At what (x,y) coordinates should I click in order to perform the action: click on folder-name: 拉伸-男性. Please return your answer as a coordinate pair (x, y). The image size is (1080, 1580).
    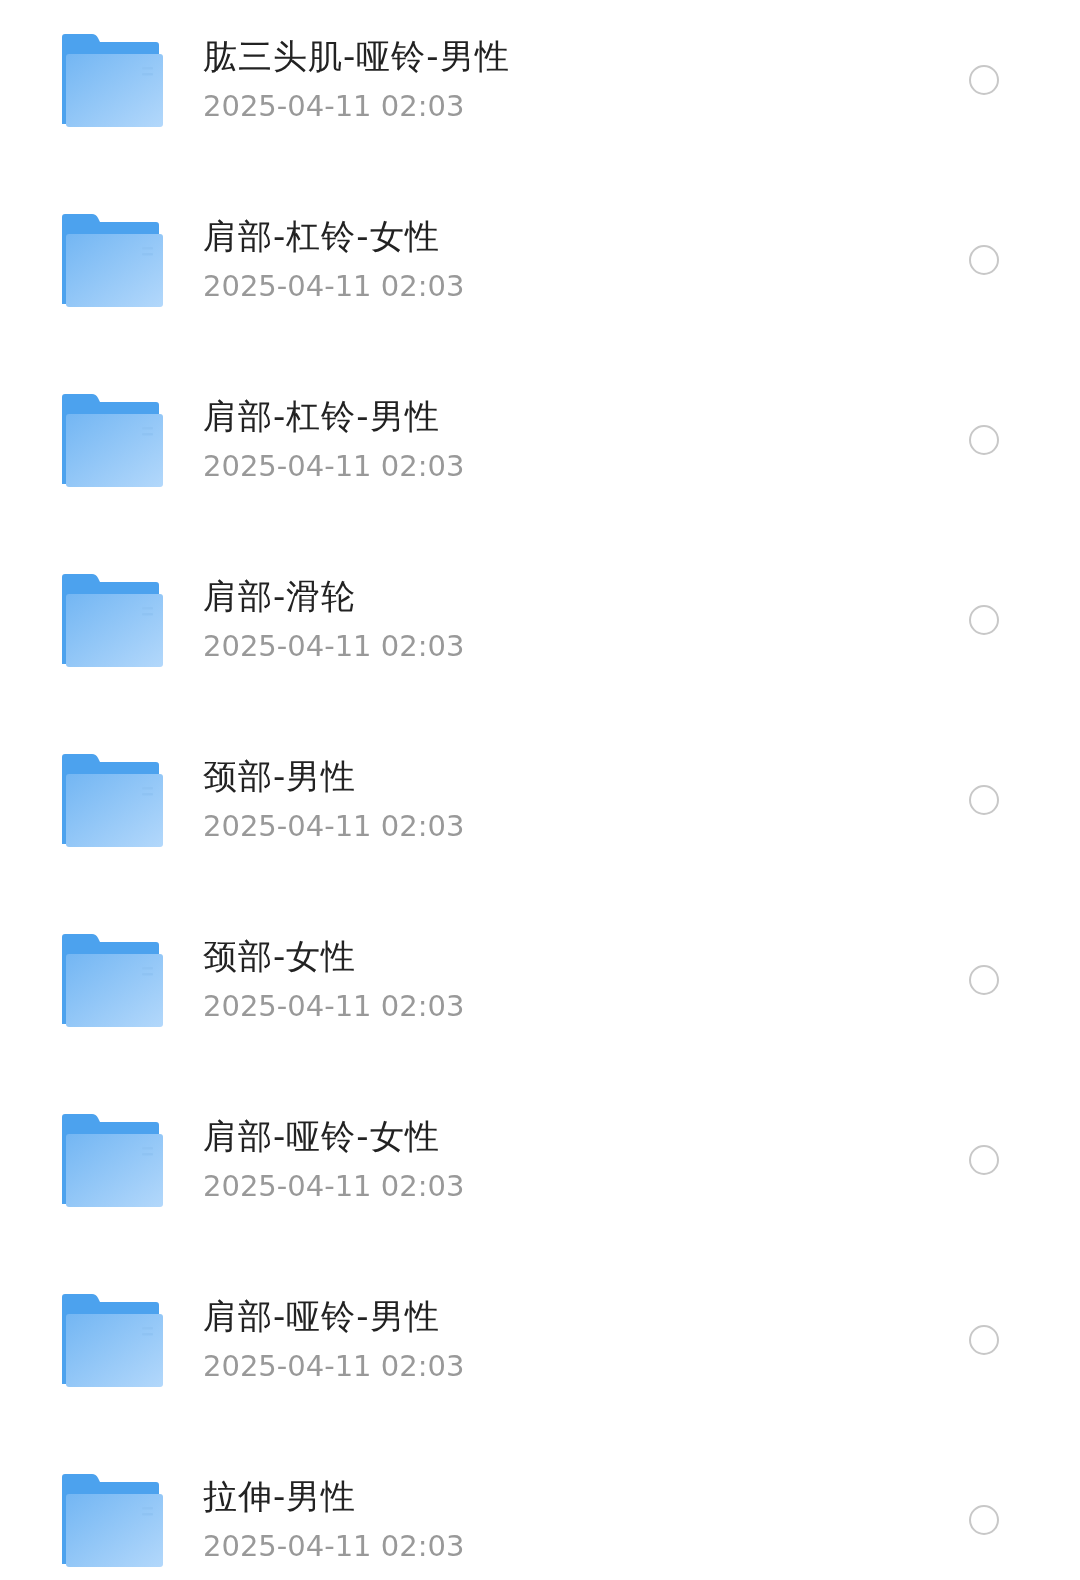
    Looking at the image, I should click on (280, 1496).